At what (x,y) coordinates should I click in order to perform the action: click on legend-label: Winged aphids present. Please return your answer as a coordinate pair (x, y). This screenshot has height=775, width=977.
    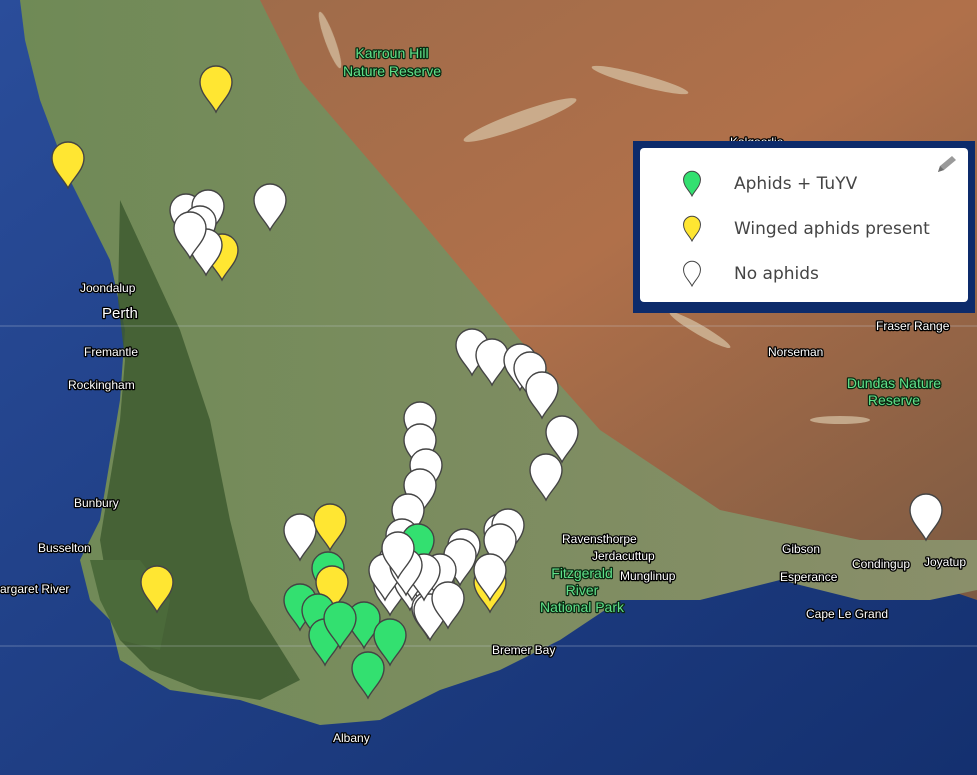
    Looking at the image, I should click on (832, 229).